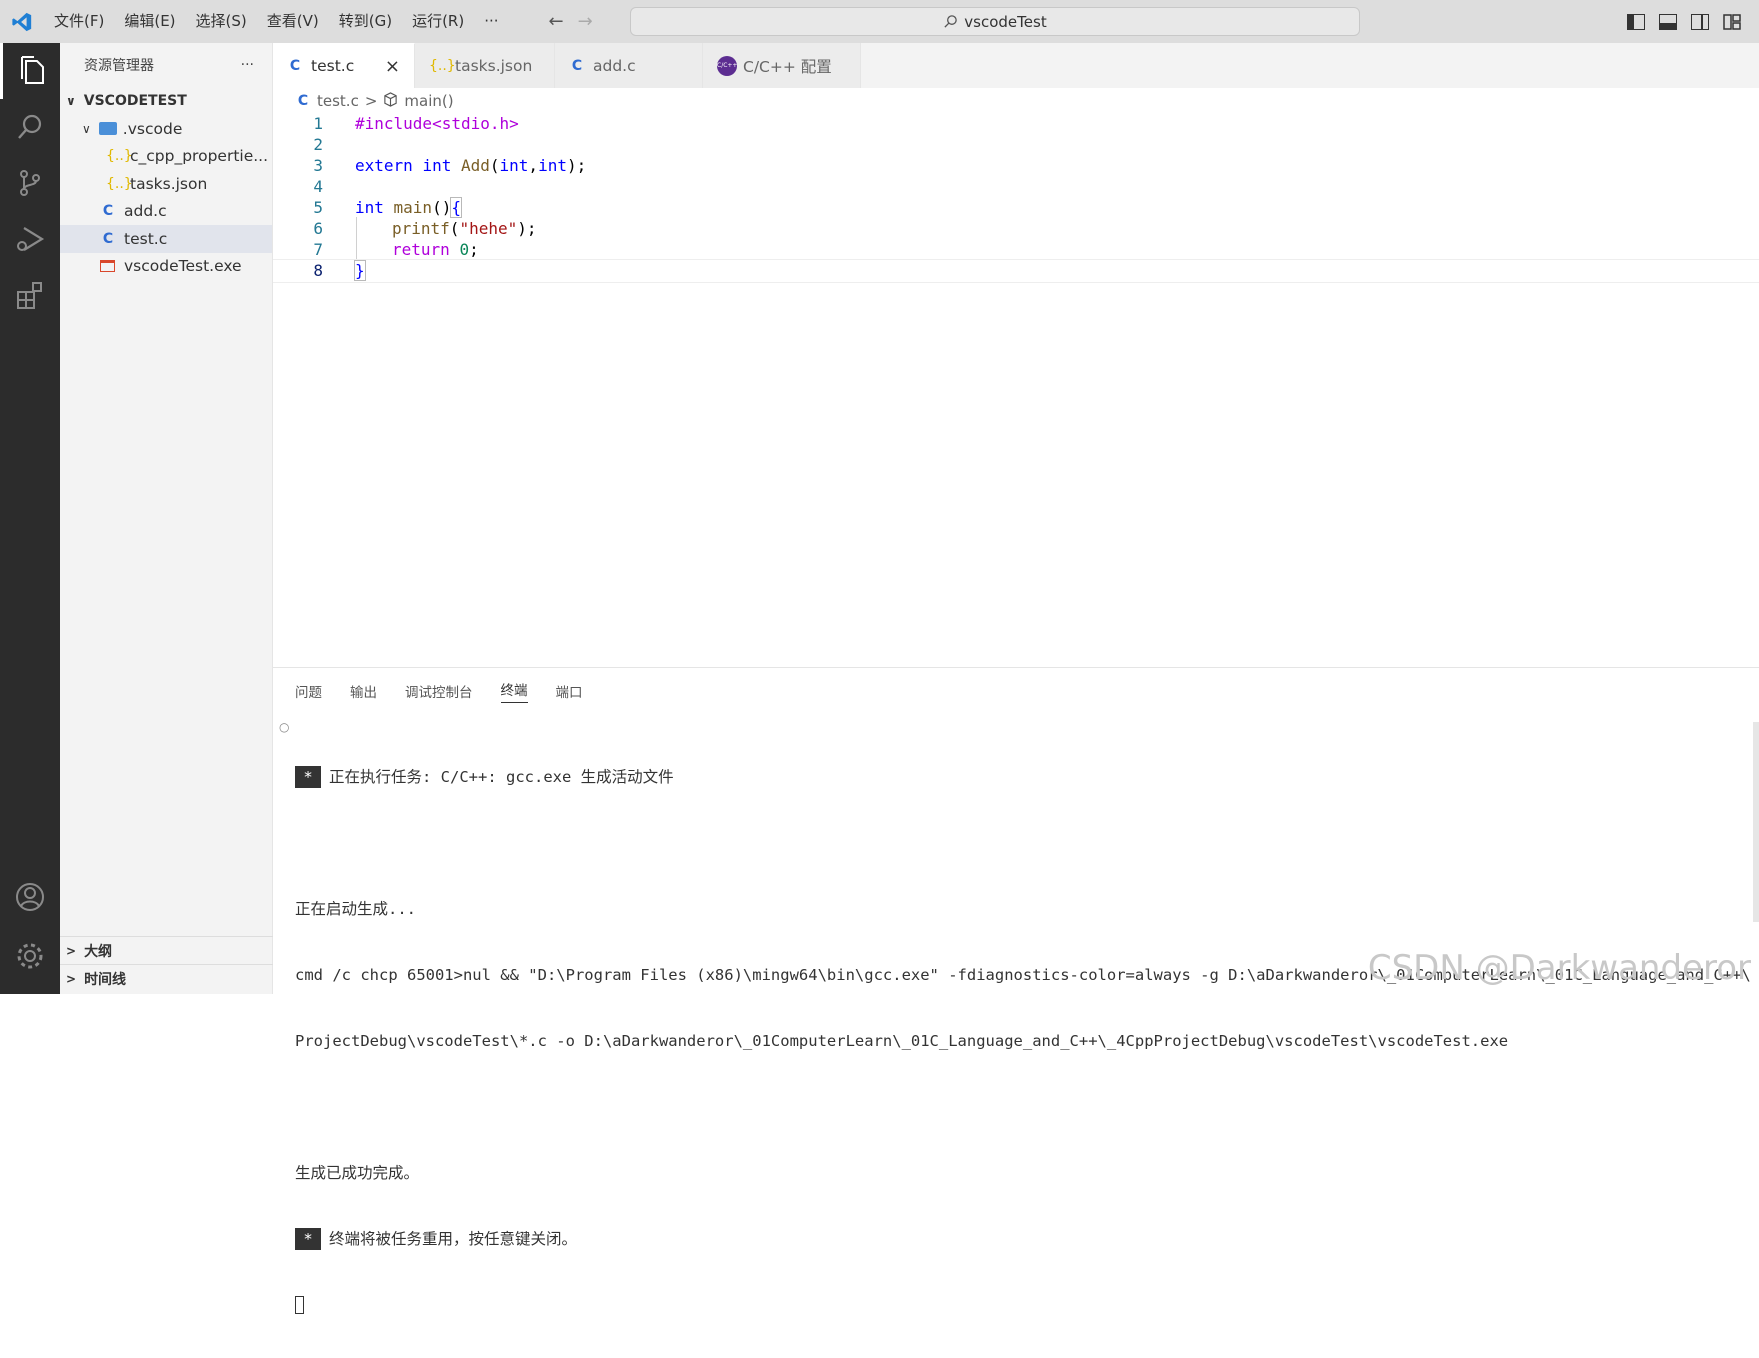  What do you see at coordinates (1016, 187) in the screenshot?
I see `code-line: 4` at bounding box center [1016, 187].